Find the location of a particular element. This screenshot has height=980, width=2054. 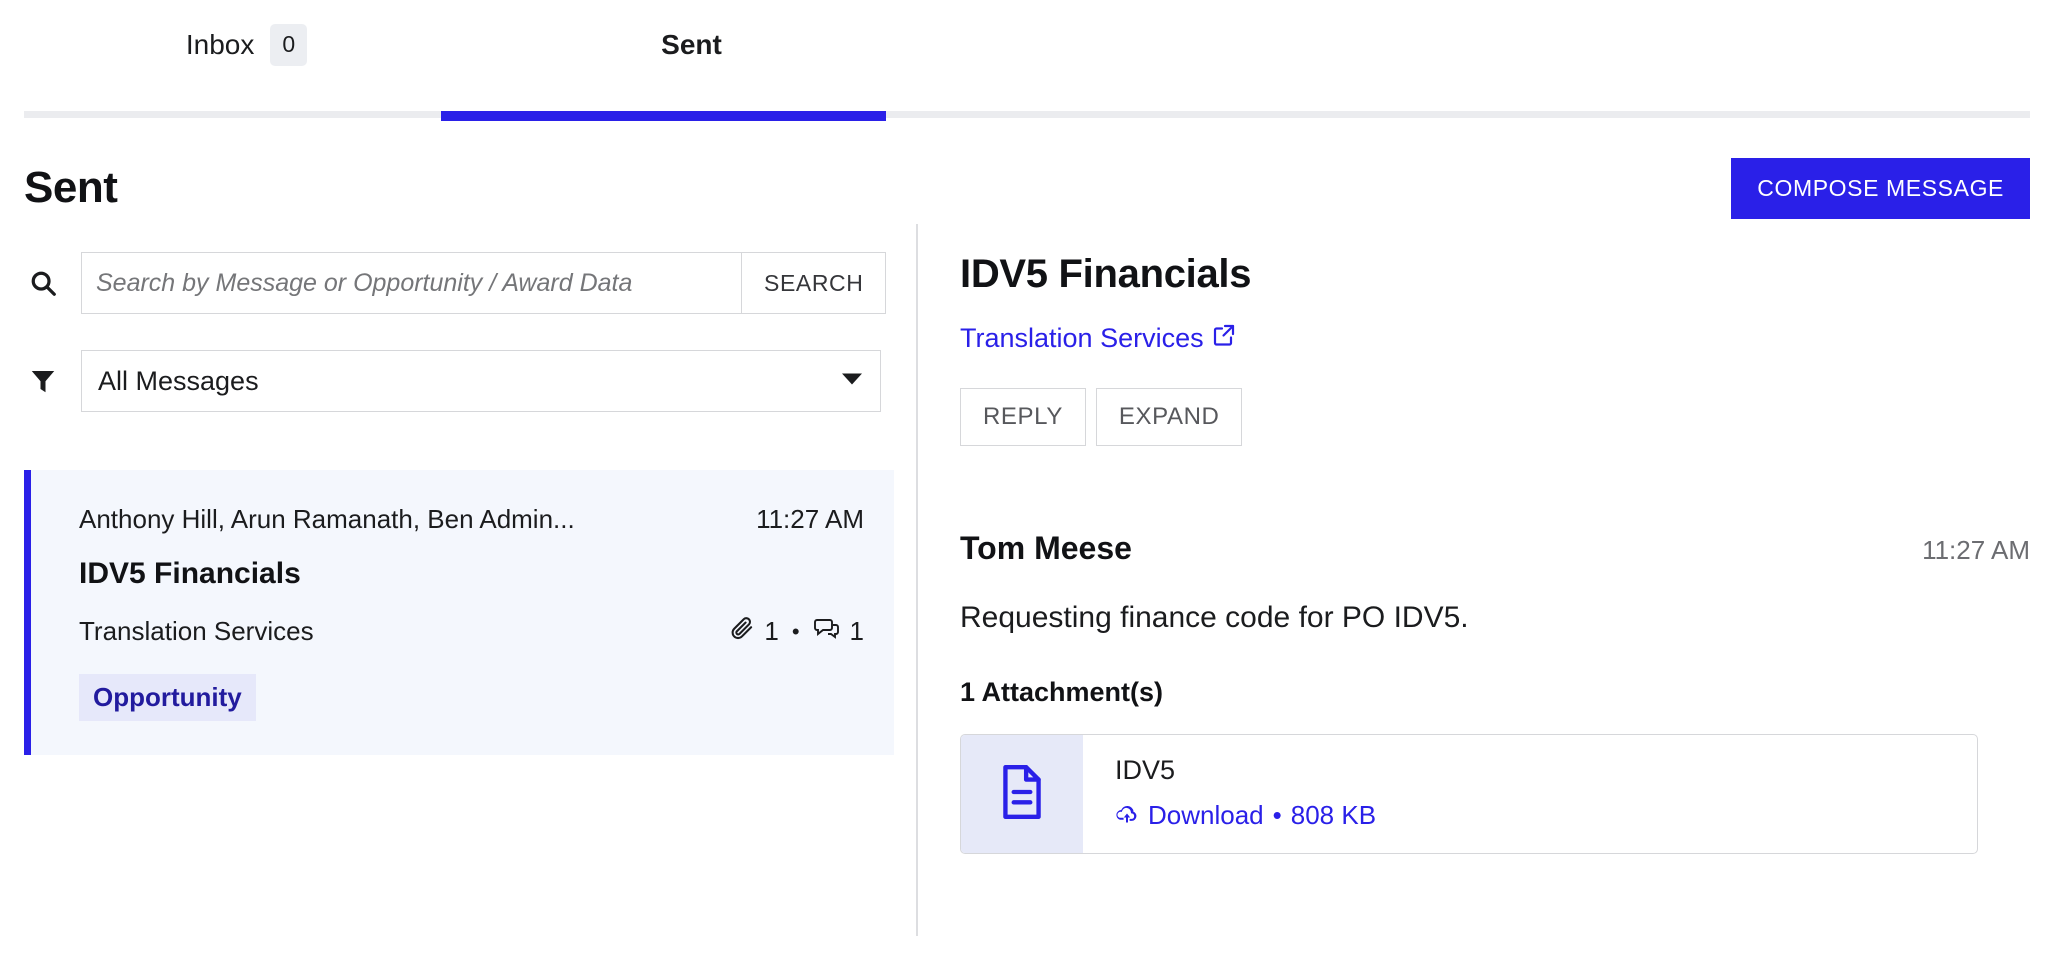

message-filter-select: All Messages is located at coordinates (481, 381).